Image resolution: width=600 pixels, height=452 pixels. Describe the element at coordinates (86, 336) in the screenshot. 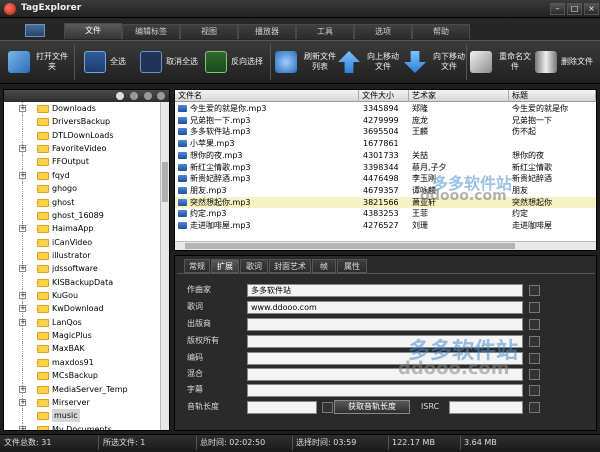

I see `tree-node: MagicPlus` at that location.